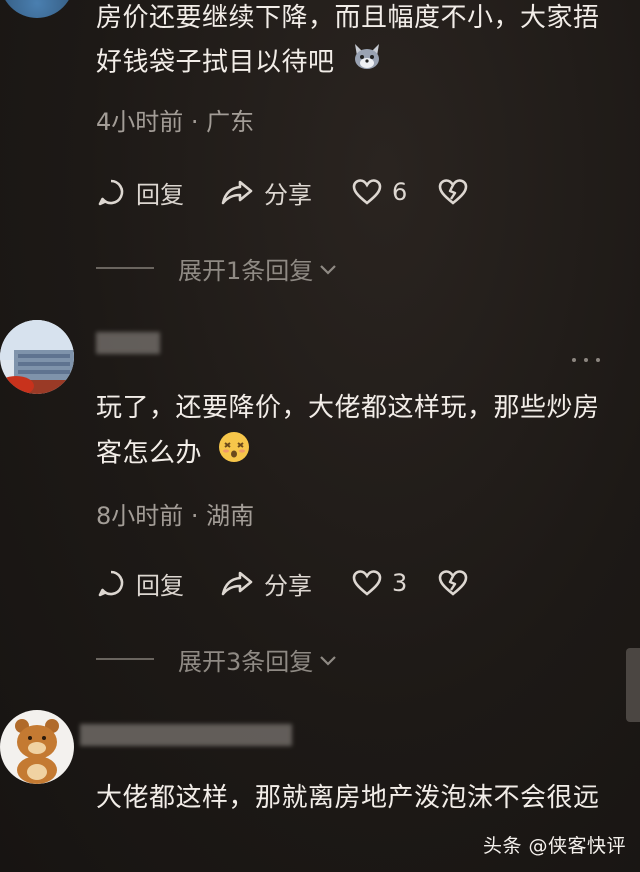 This screenshot has width=640, height=872. I want to click on comment-text: 房价还要继续下降，而且幅度不小，大家捂好钱袋子拭目以待吧, so click(351, 43).